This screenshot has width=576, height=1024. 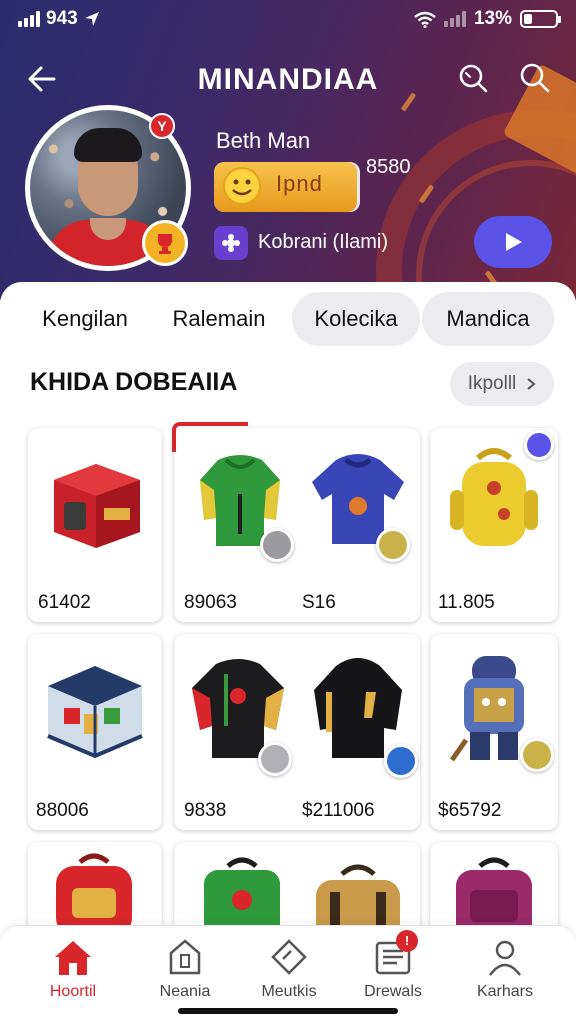 What do you see at coordinates (299, 183) in the screenshot?
I see `xp-label: Ipnd` at bounding box center [299, 183].